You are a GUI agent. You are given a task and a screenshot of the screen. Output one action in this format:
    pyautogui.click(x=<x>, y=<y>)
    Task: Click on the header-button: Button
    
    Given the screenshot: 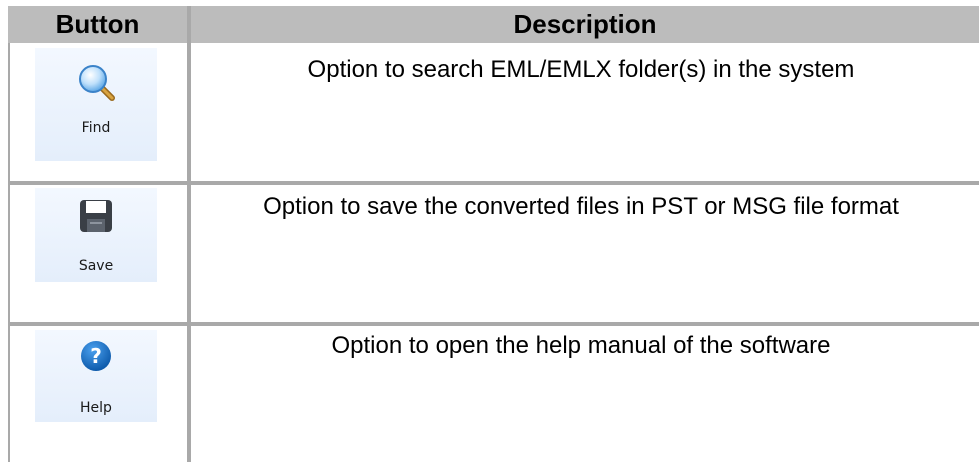 What is the action you would take?
    pyautogui.click(x=97, y=24)
    